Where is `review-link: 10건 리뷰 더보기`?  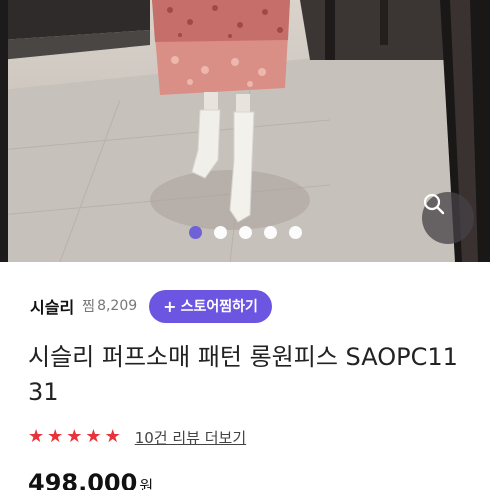 review-link: 10건 리뷰 더보기 is located at coordinates (190, 437).